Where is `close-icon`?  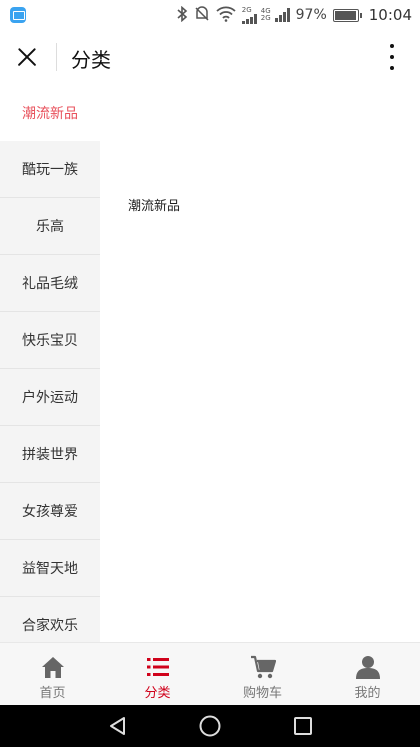
close-icon is located at coordinates (28, 57).